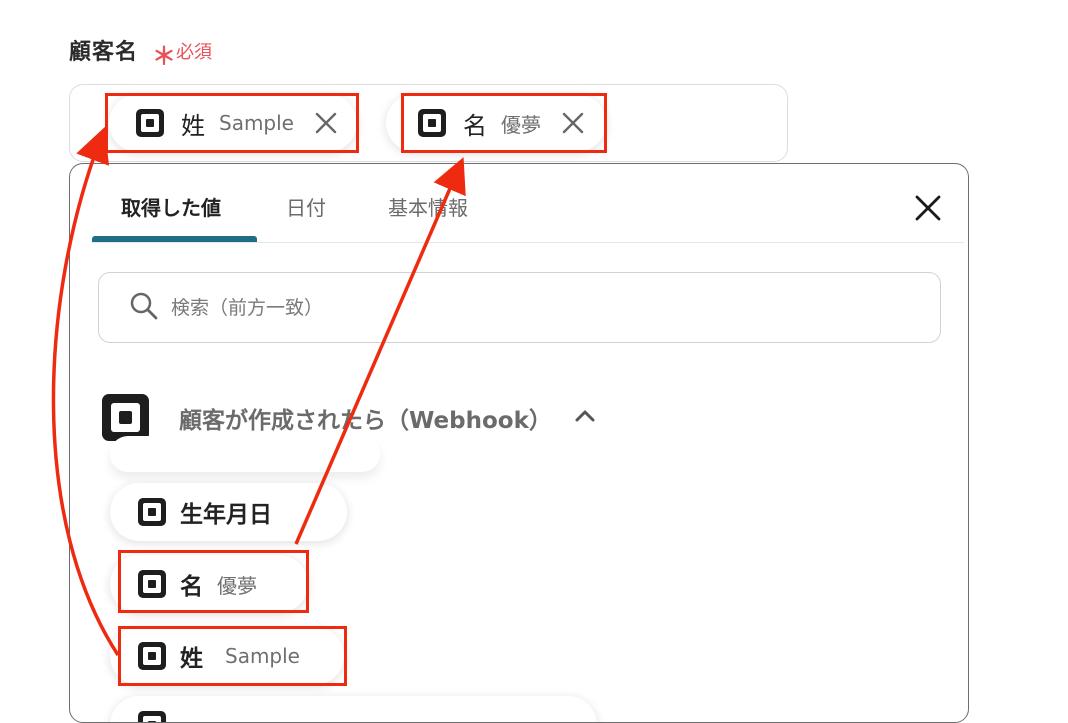  What do you see at coordinates (521, 124) in the screenshot?
I see `token-value: 優夢` at bounding box center [521, 124].